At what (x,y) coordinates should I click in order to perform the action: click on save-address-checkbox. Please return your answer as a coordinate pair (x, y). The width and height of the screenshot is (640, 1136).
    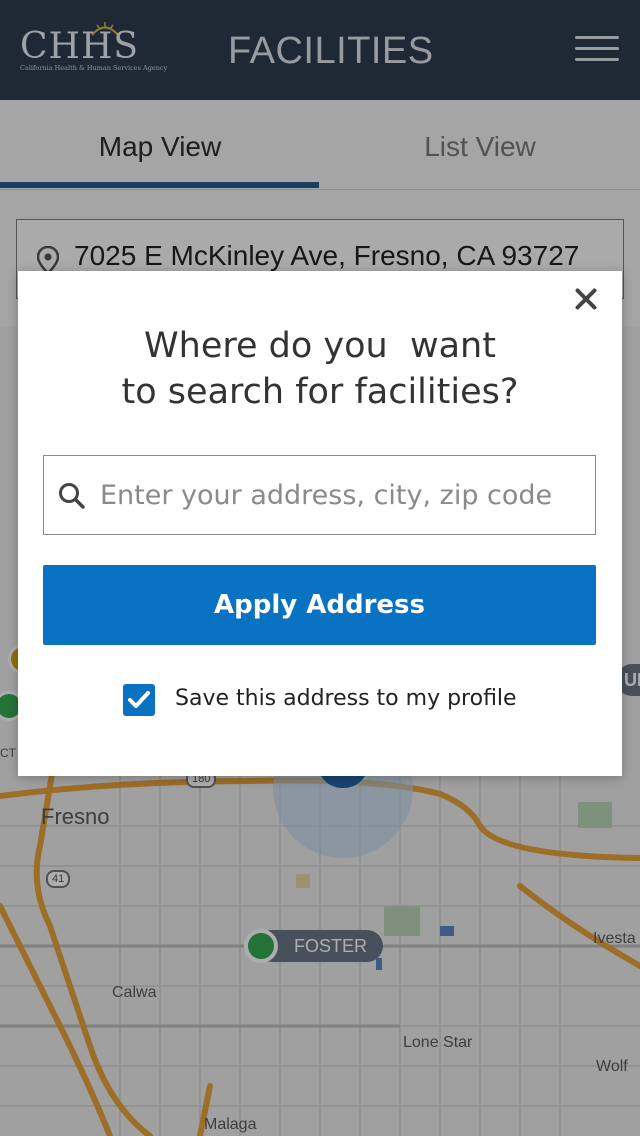
    Looking at the image, I should click on (139, 700).